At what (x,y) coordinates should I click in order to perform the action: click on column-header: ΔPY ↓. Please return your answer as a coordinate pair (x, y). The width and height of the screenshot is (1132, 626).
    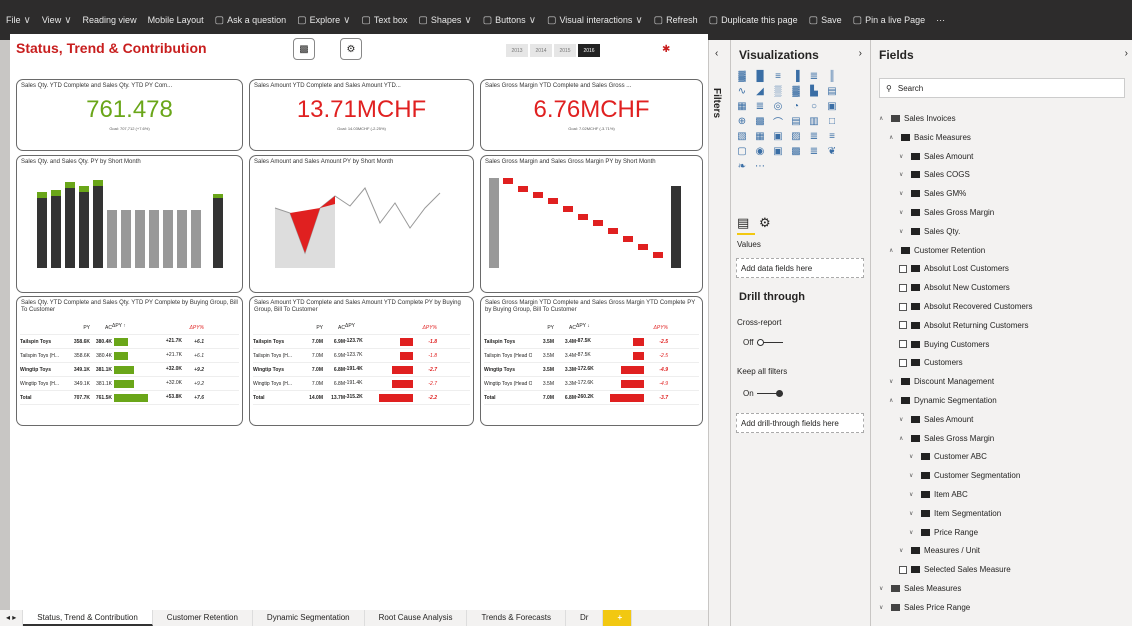
    Looking at the image, I should click on (611, 328).